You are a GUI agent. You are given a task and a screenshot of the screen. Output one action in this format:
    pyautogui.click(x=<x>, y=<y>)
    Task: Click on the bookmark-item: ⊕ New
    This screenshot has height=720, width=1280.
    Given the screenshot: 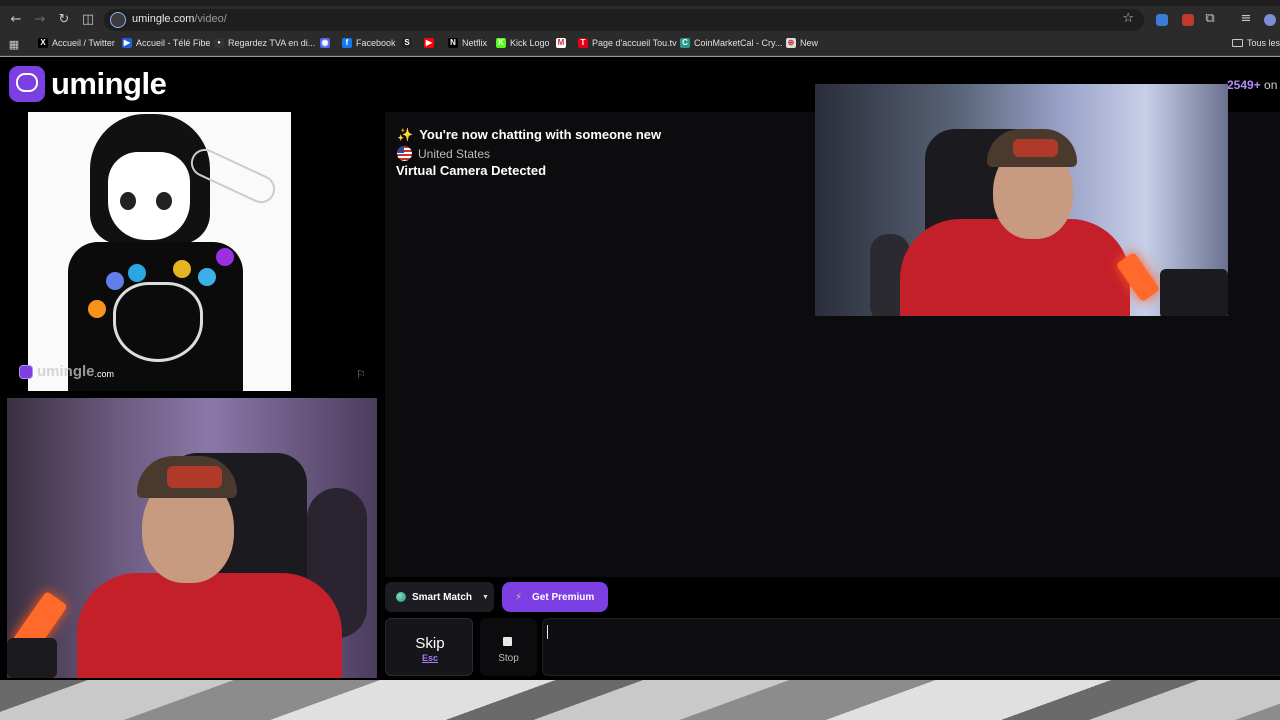 What is the action you would take?
    pyautogui.click(x=802, y=43)
    